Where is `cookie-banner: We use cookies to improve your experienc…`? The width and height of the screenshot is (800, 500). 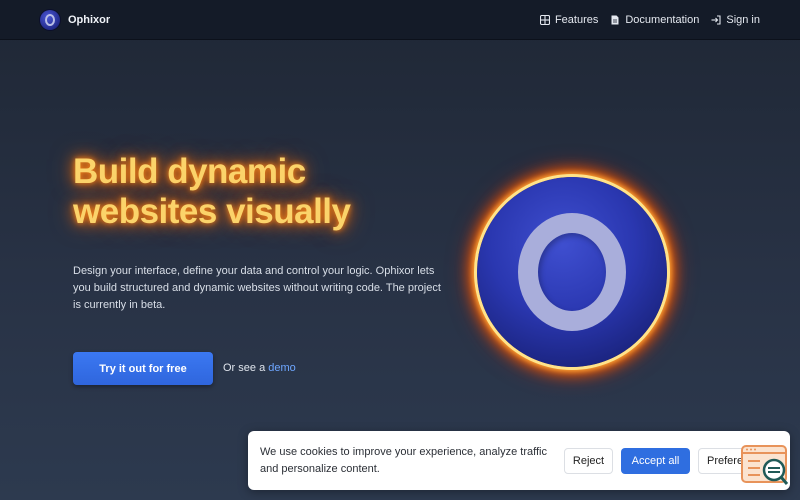 cookie-banner: We use cookies to improve your experienc… is located at coordinates (519, 460).